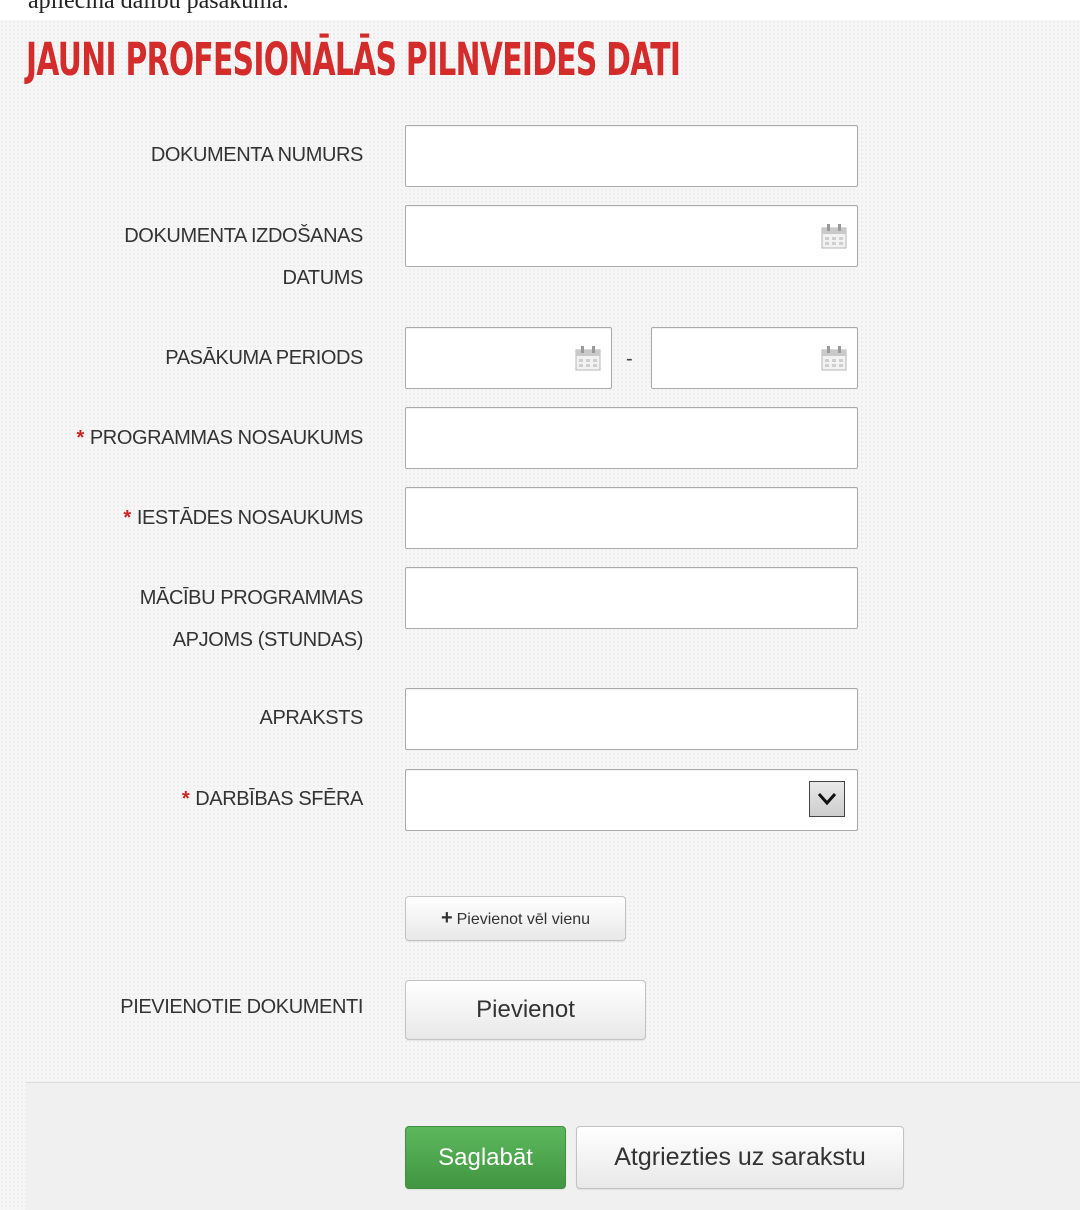 Image resolution: width=1080 pixels, height=1210 pixels. What do you see at coordinates (540, 10) in the screenshot?
I see `previous-text-strip: apliecina dalību pasākumā.` at bounding box center [540, 10].